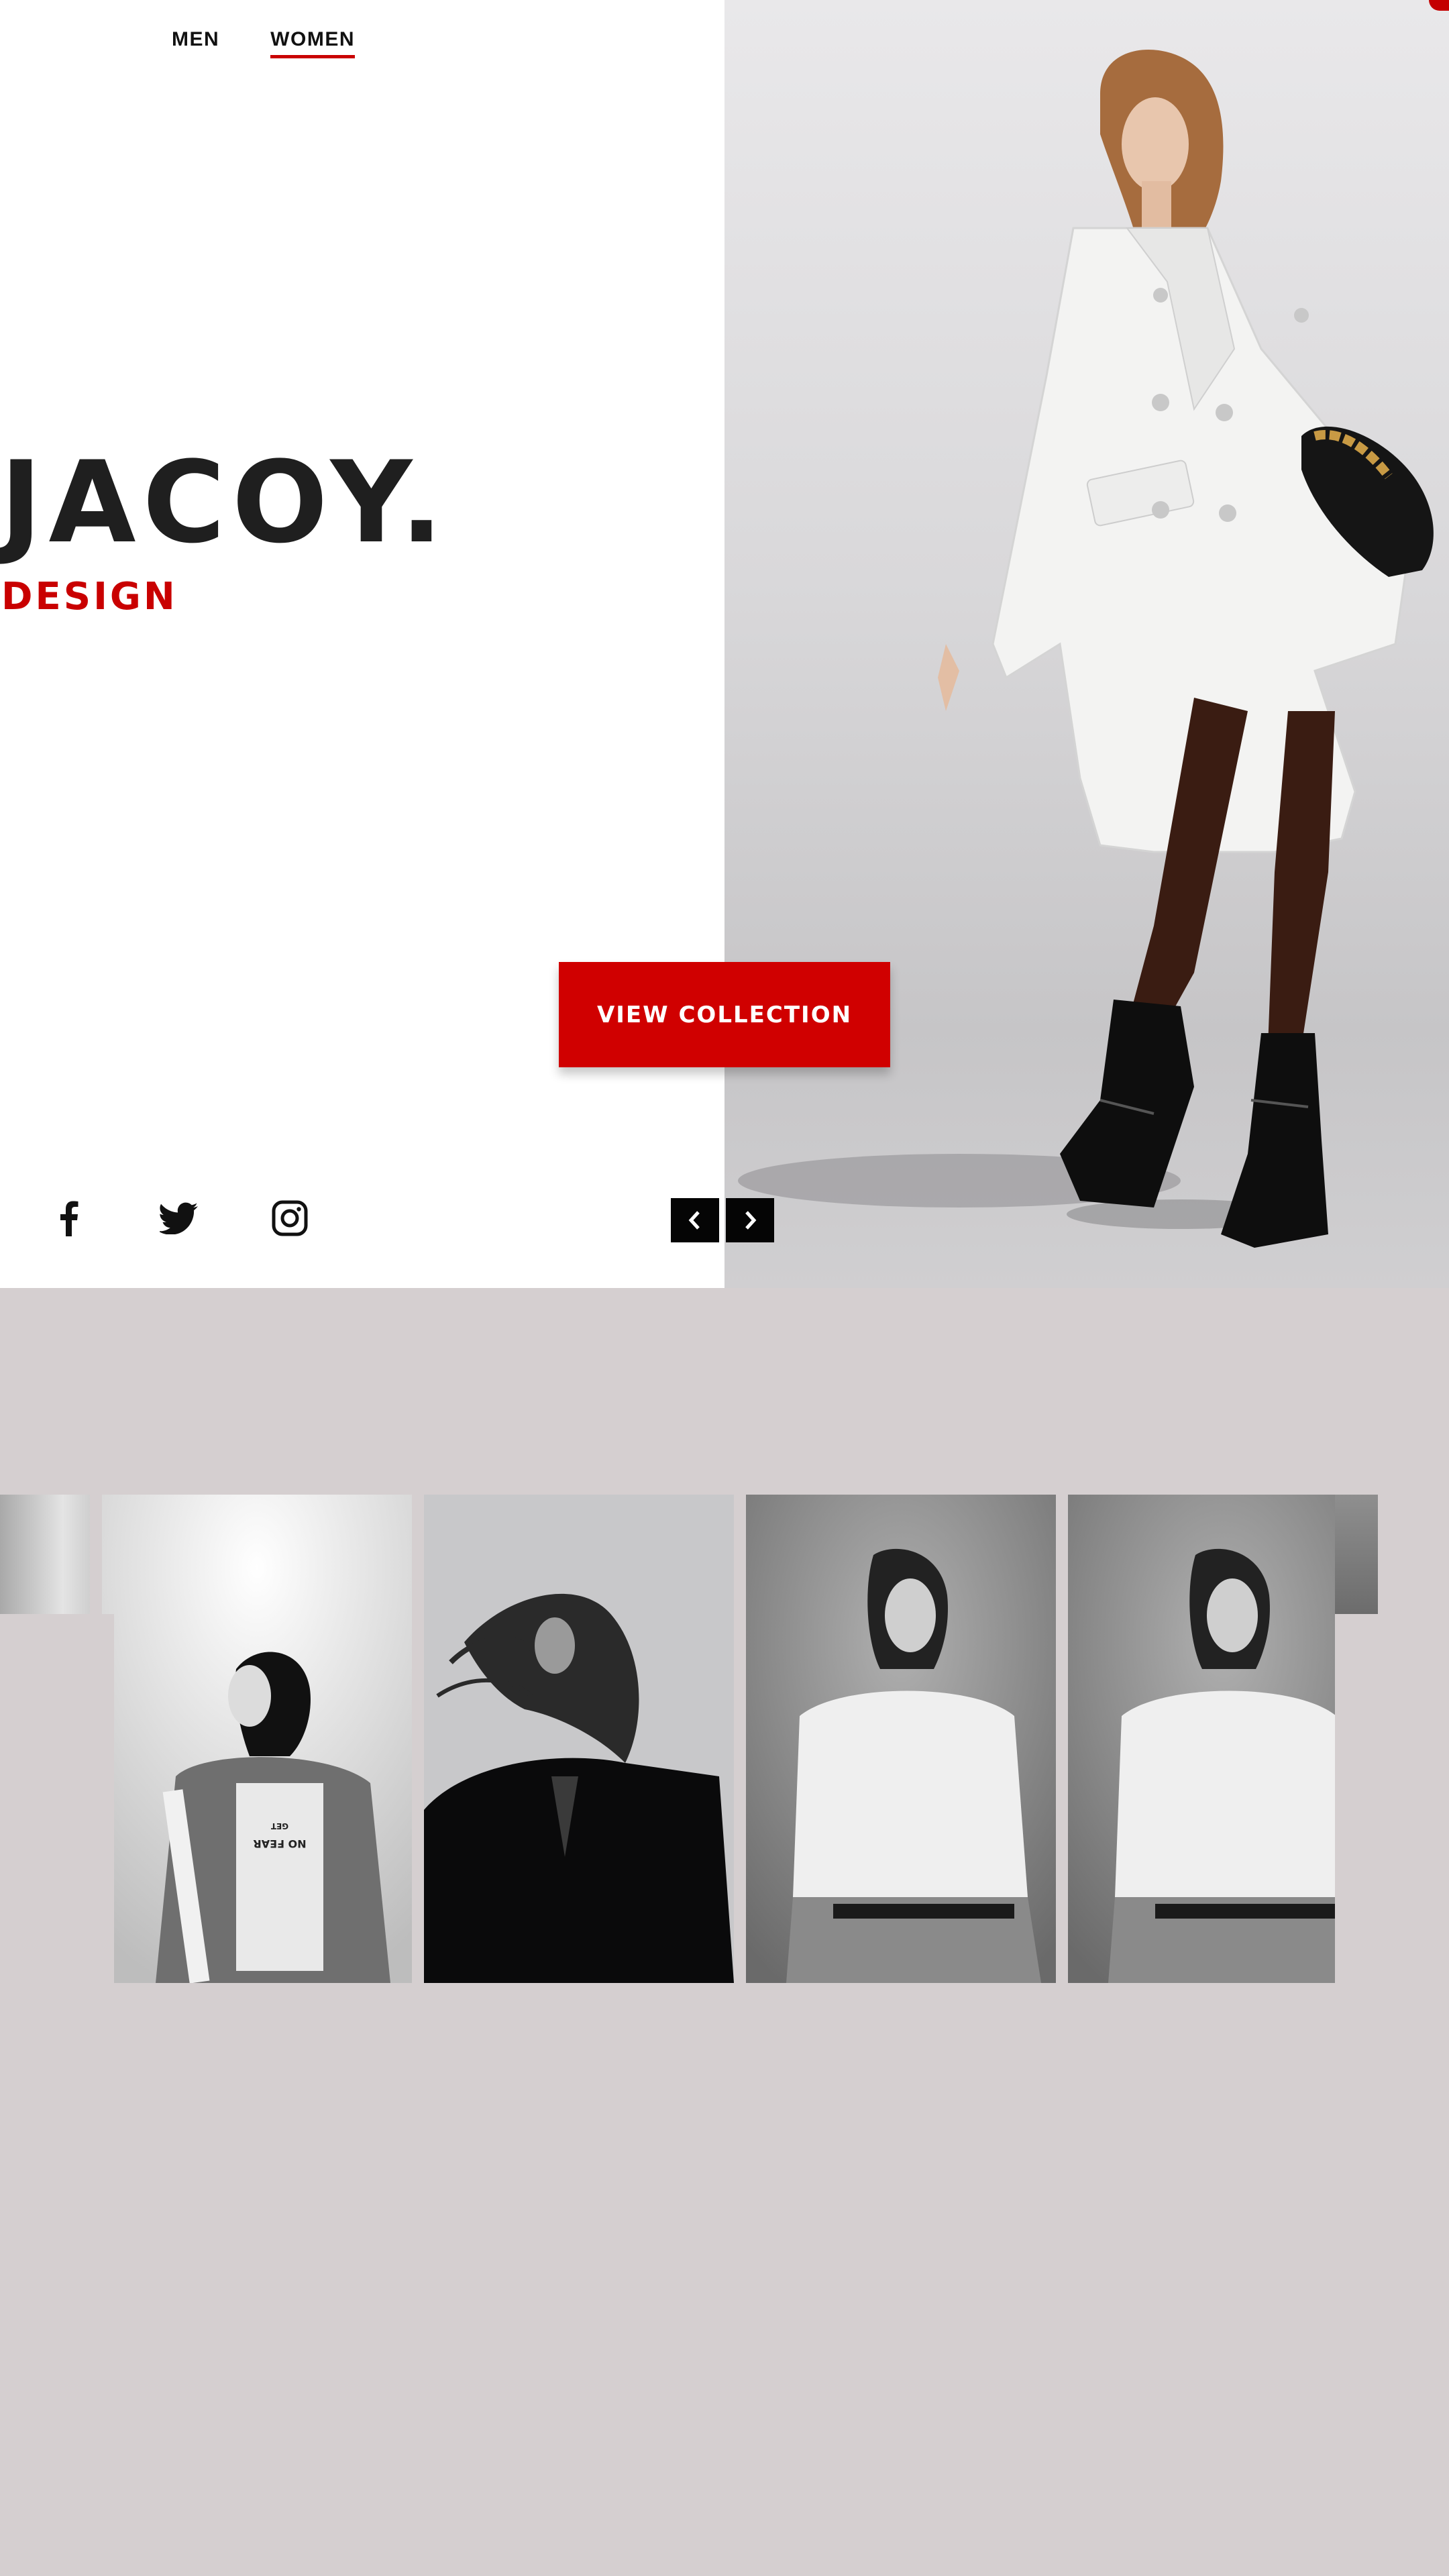  What do you see at coordinates (279, 1826) in the screenshot?
I see `card-text-line2: GET` at bounding box center [279, 1826].